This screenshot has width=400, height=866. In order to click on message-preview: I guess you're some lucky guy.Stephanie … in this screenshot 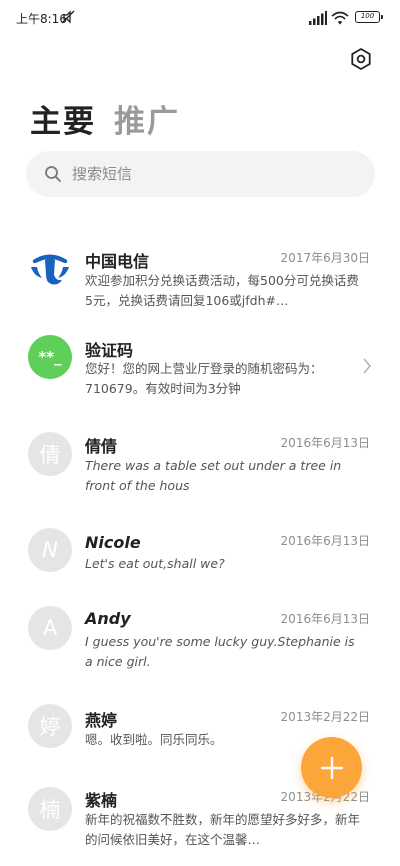, I will do `click(220, 651)`.